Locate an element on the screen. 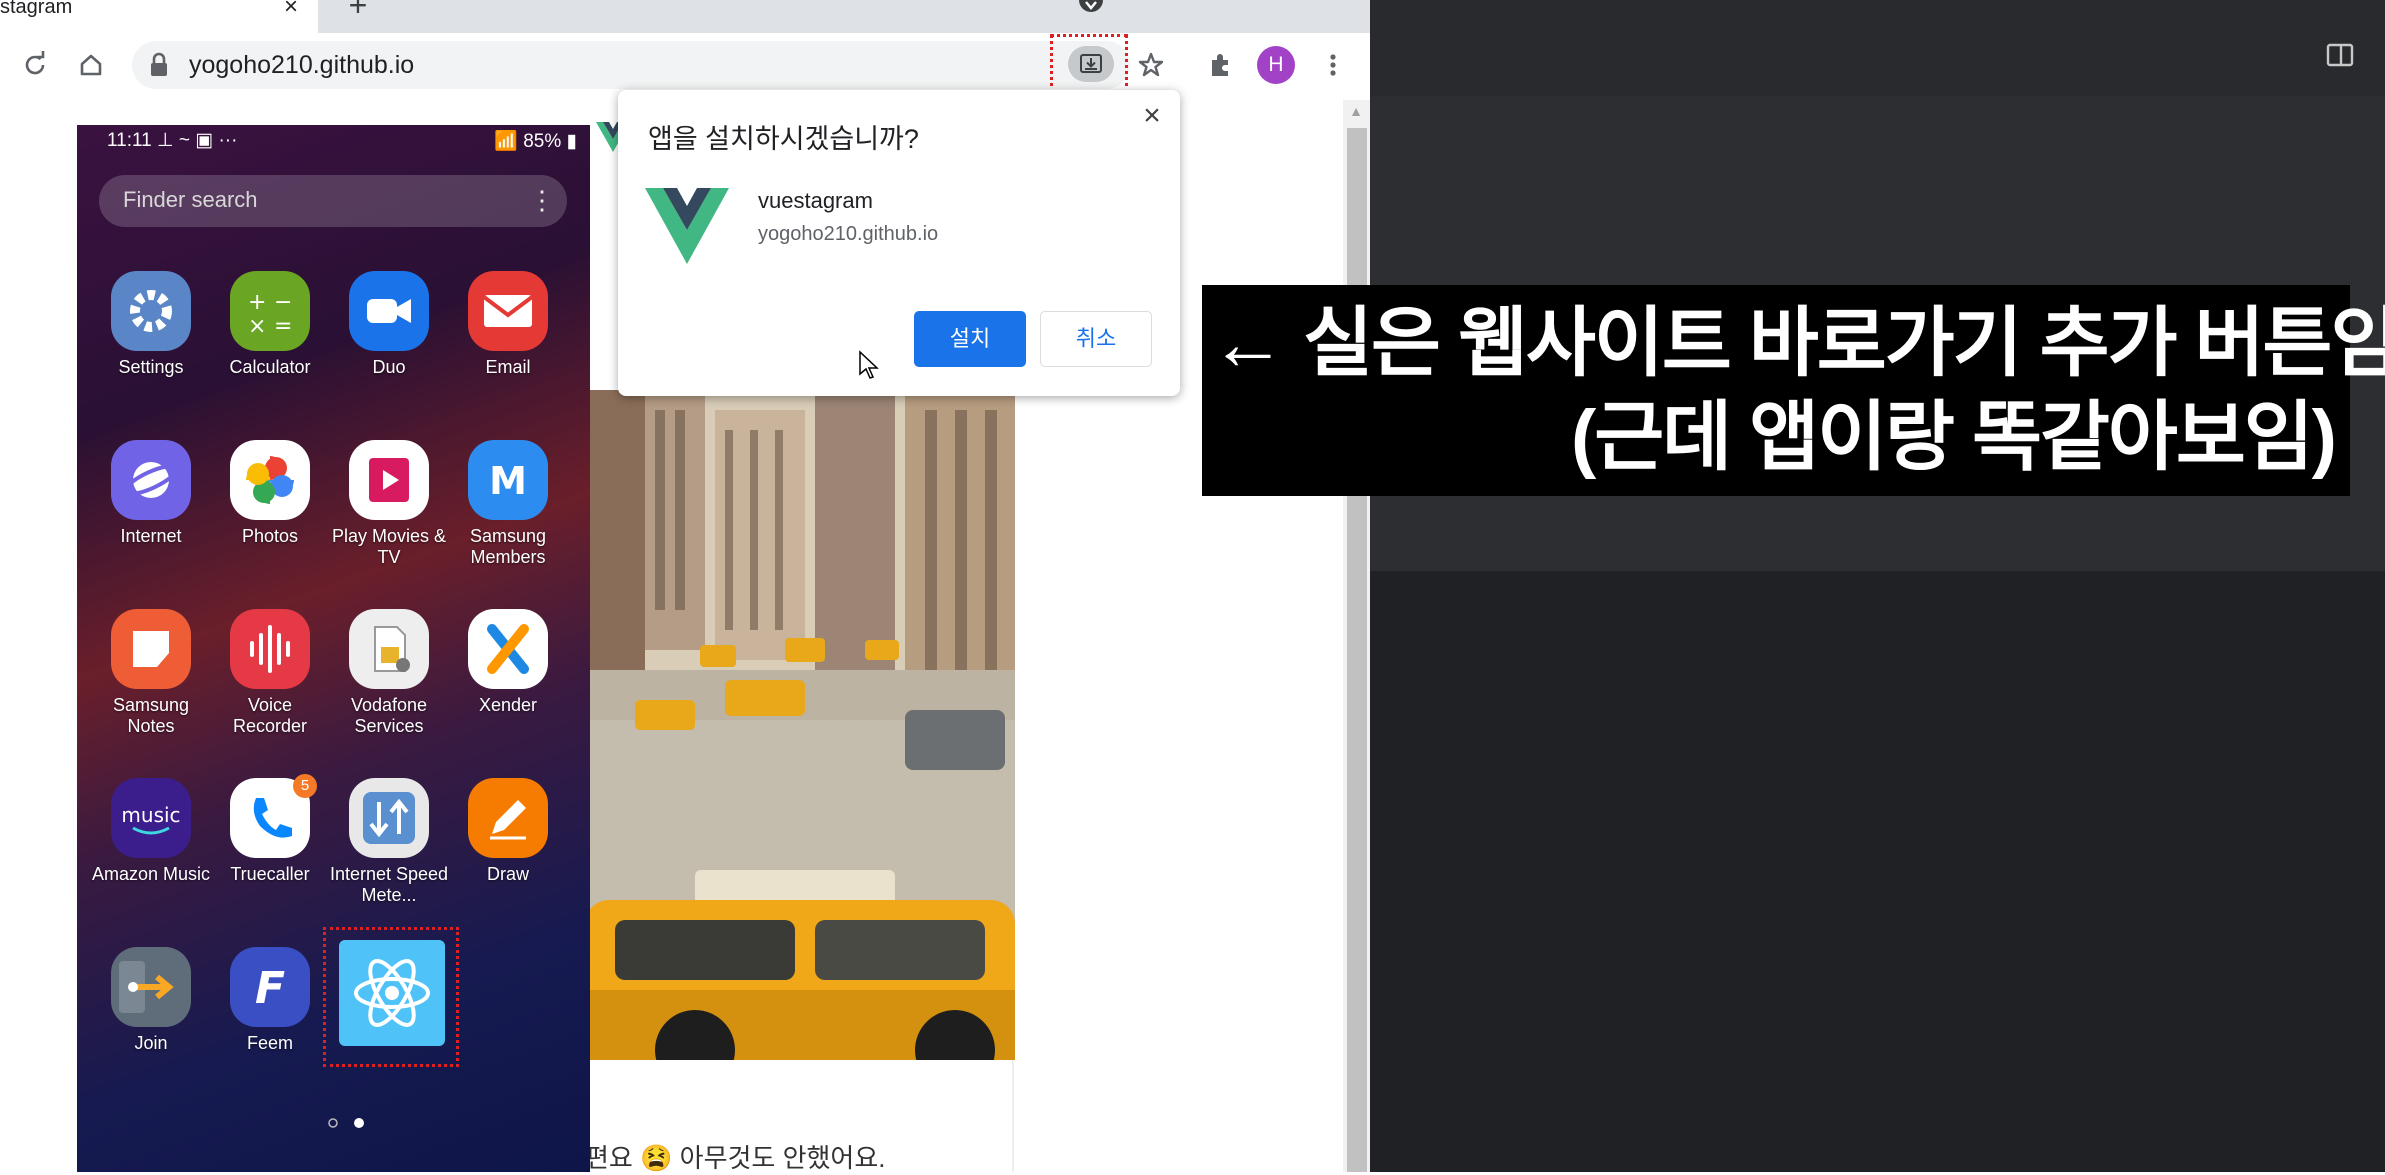 The width and height of the screenshot is (2385, 1175). app-samsung-notes: Samsung Notes is located at coordinates (151, 689).